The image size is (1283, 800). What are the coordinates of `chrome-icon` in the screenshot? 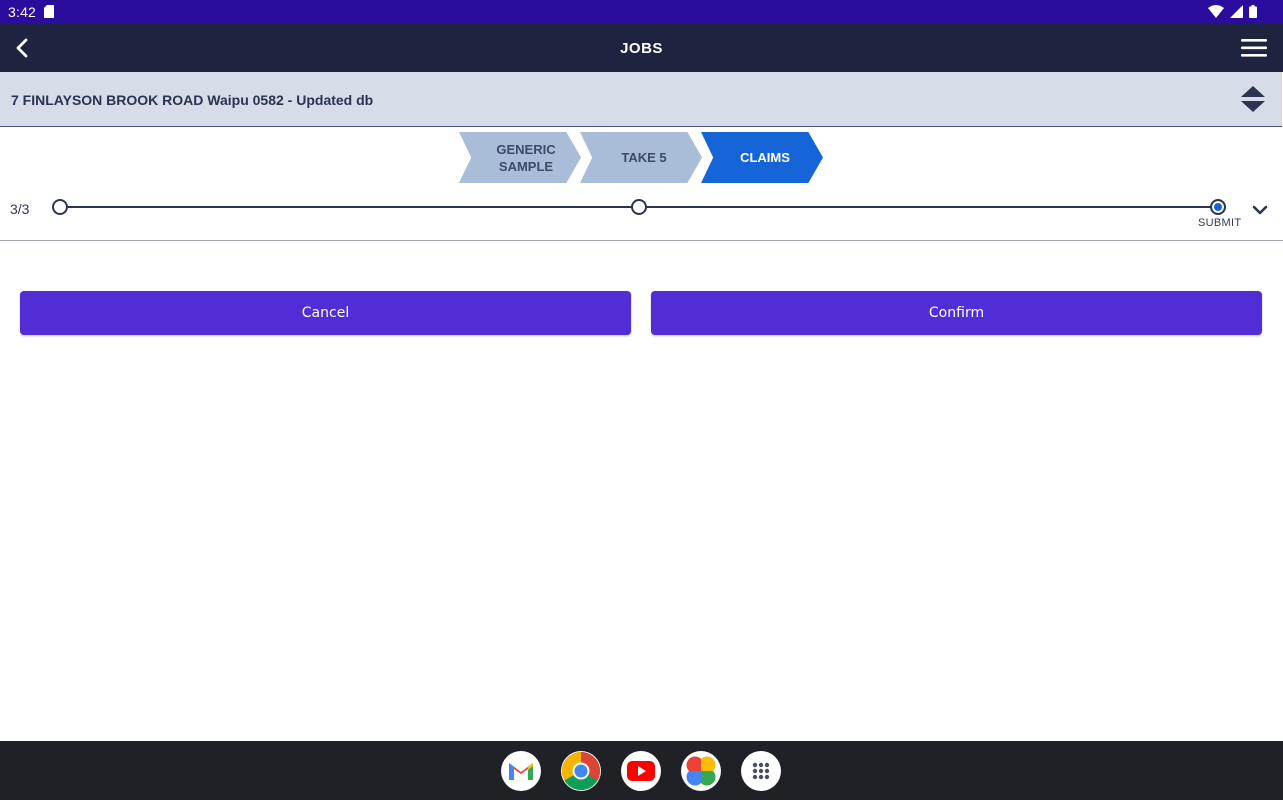 It's located at (581, 771).